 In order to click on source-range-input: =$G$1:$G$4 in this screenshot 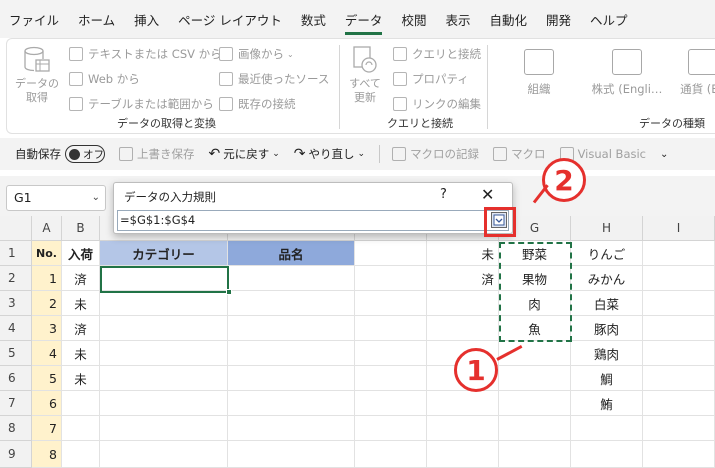, I will do `click(313, 220)`.